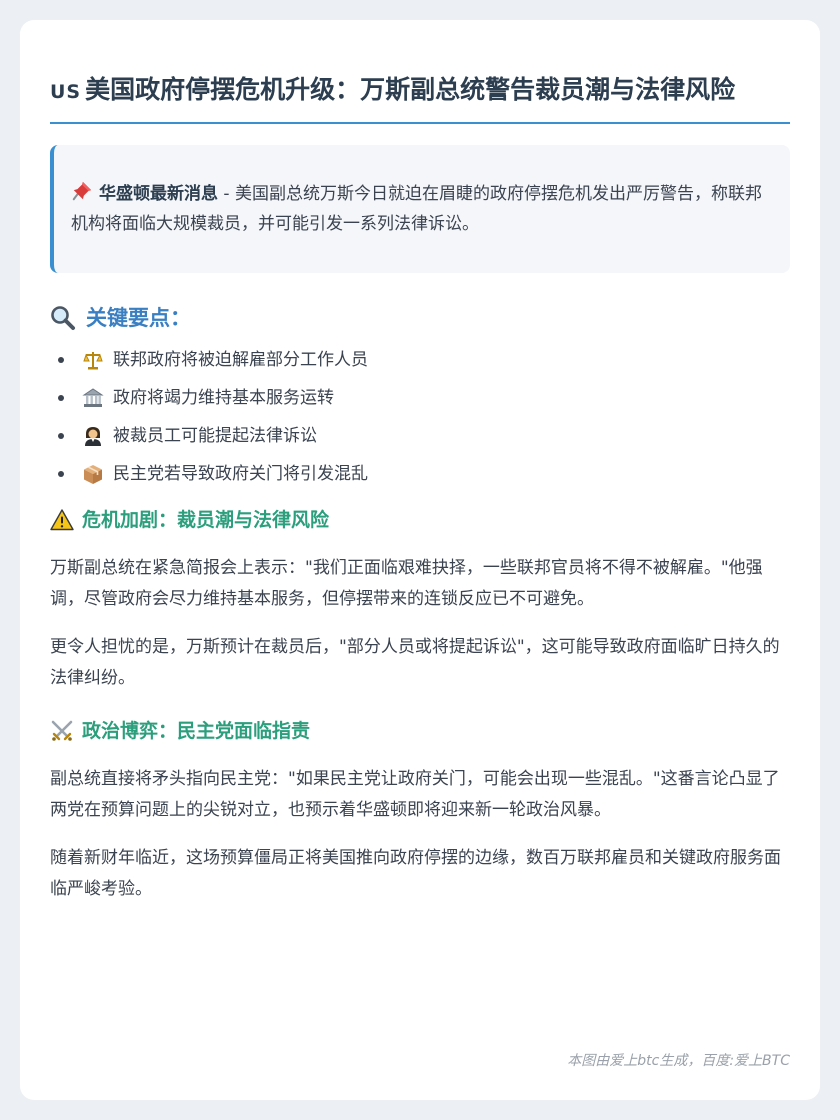  I want to click on judge-icon, so click(93, 436).